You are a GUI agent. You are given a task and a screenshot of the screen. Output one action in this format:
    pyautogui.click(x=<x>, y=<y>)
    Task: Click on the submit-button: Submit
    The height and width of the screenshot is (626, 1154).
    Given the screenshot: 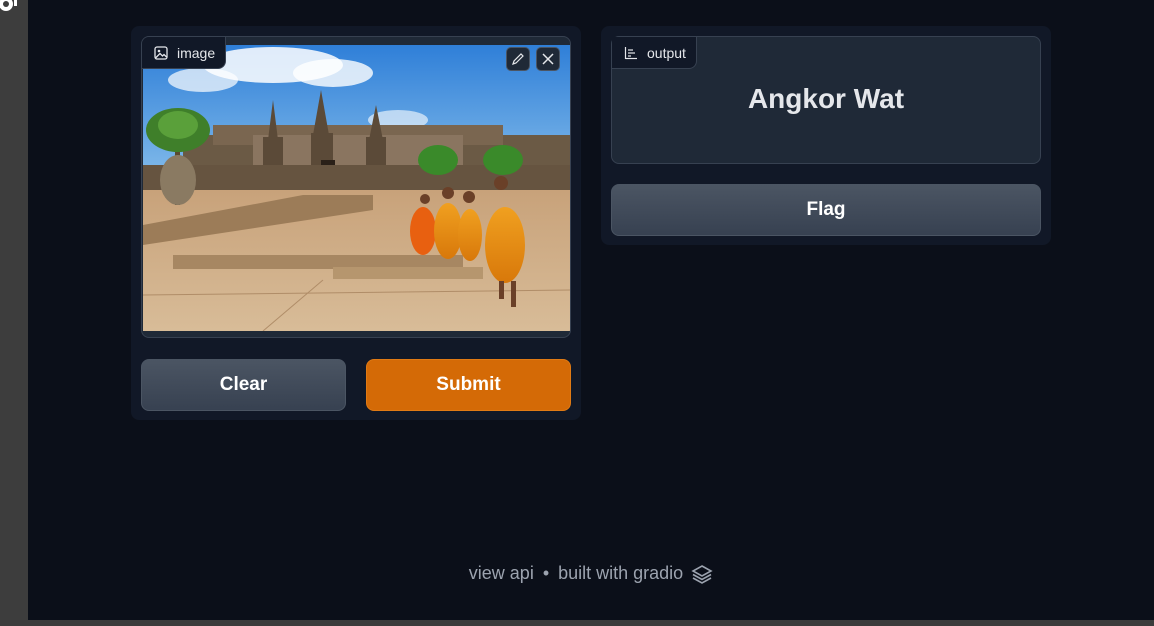 What is the action you would take?
    pyautogui.click(x=468, y=385)
    